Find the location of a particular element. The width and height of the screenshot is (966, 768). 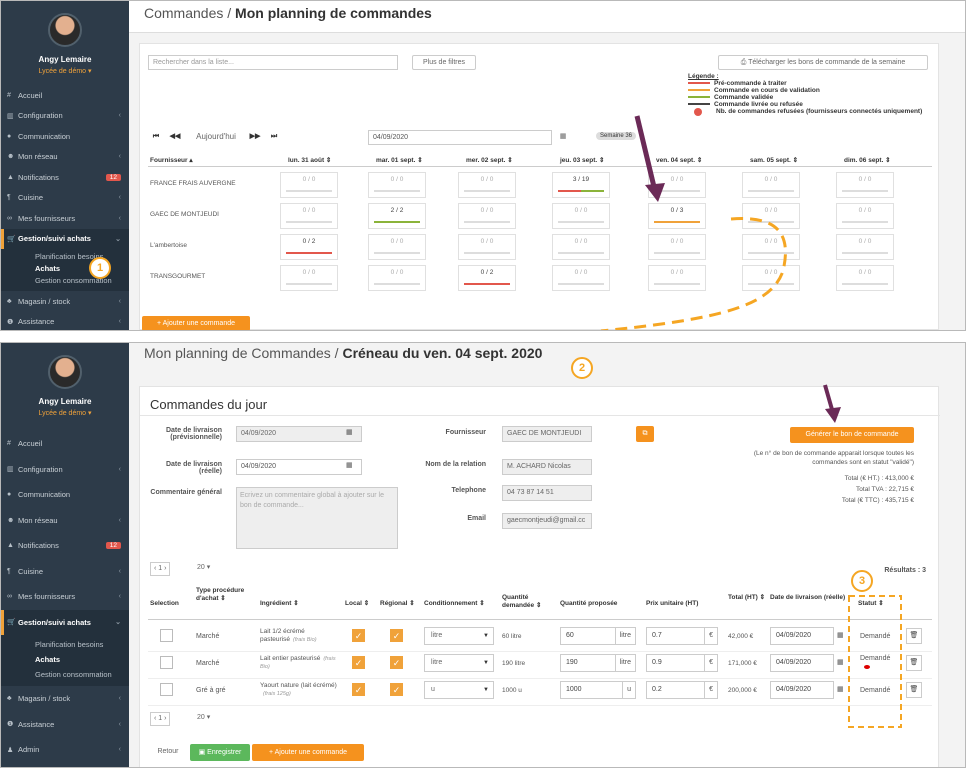

generate-order-button: Générer le bon de commande is located at coordinates (852, 435).